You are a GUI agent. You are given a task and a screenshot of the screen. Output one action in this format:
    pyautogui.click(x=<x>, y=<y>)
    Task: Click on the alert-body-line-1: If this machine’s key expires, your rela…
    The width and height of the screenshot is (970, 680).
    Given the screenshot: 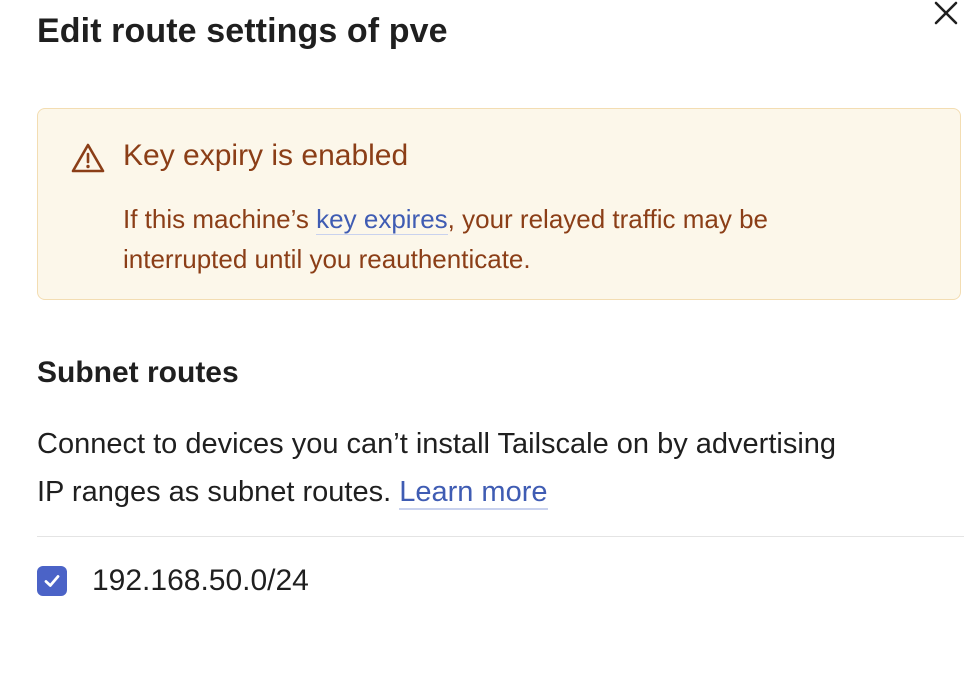 What is the action you would take?
    pyautogui.click(x=445, y=219)
    